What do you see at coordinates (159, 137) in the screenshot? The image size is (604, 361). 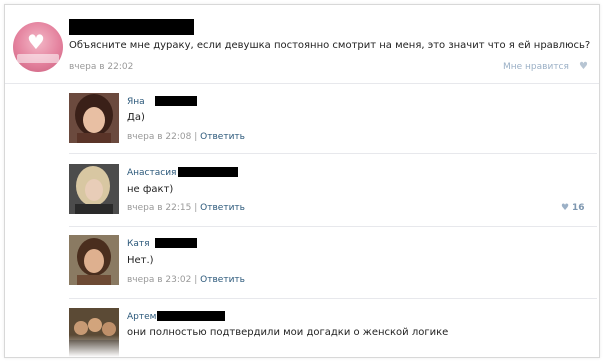 I see `comment-timestamp: вчера в 22:08` at bounding box center [159, 137].